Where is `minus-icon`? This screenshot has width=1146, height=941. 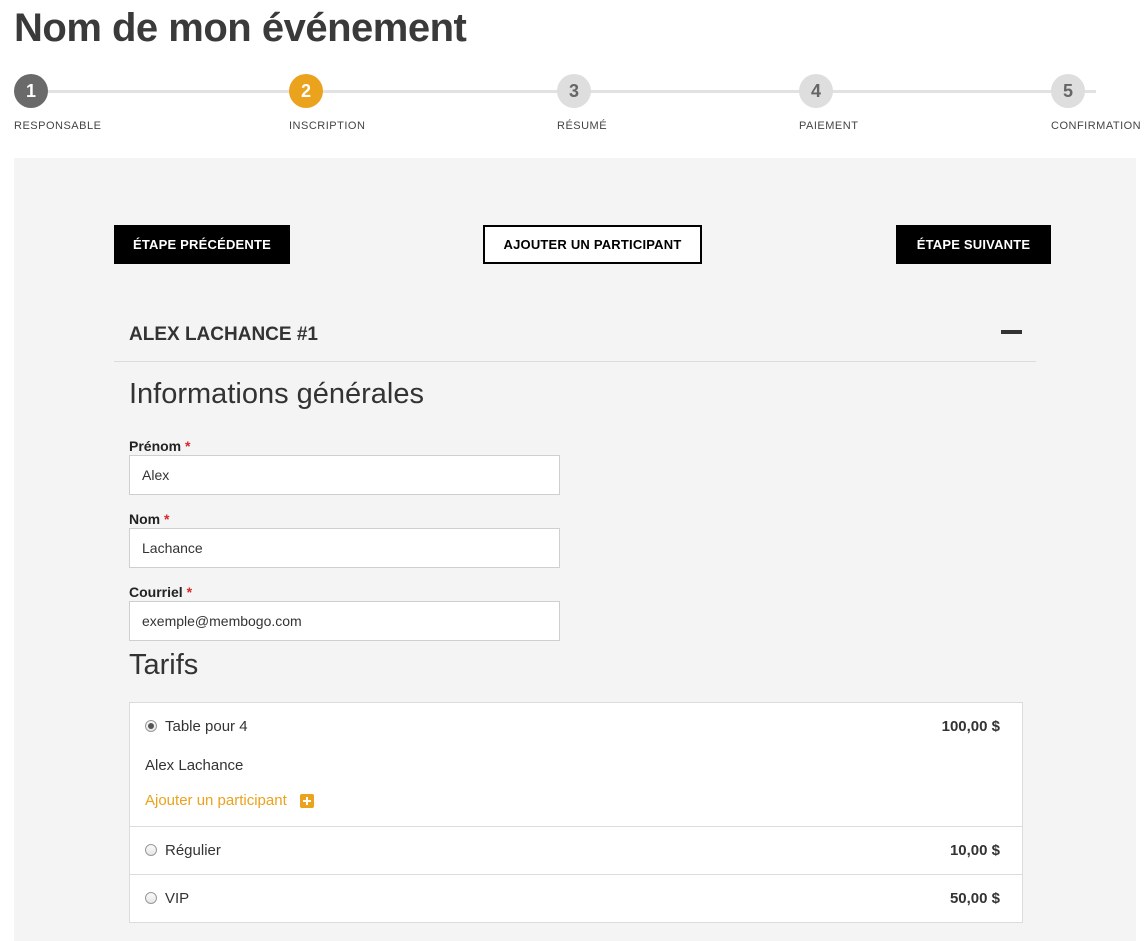 minus-icon is located at coordinates (1011, 332).